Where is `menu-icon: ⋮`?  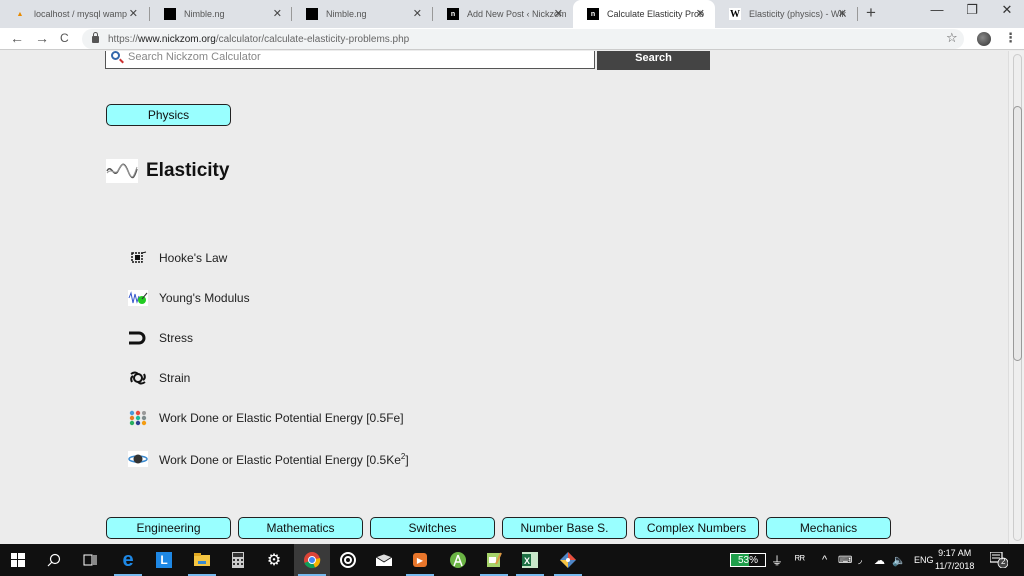 menu-icon: ⋮ is located at coordinates (1010, 38).